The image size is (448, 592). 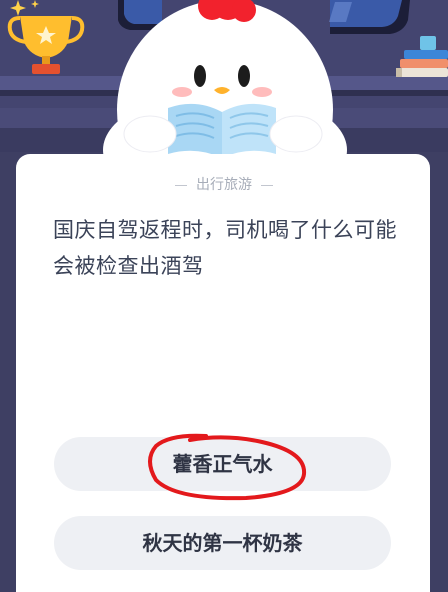 What do you see at coordinates (225, 248) in the screenshot?
I see `question-text: 国庆自驾返程时，司机喝了什么可能会被检查出酒驾` at bounding box center [225, 248].